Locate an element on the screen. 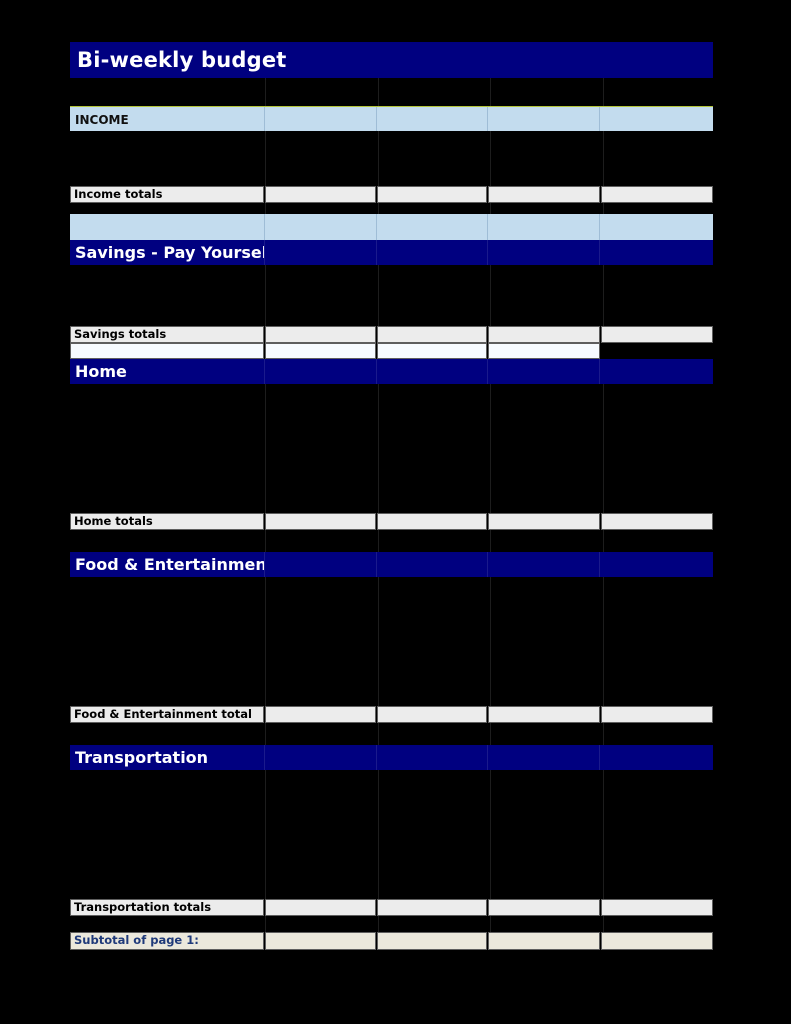 Image resolution: width=791 pixels, height=1024 pixels. section-header-savings: Savings - Pay Yourself First is located at coordinates (391, 252).